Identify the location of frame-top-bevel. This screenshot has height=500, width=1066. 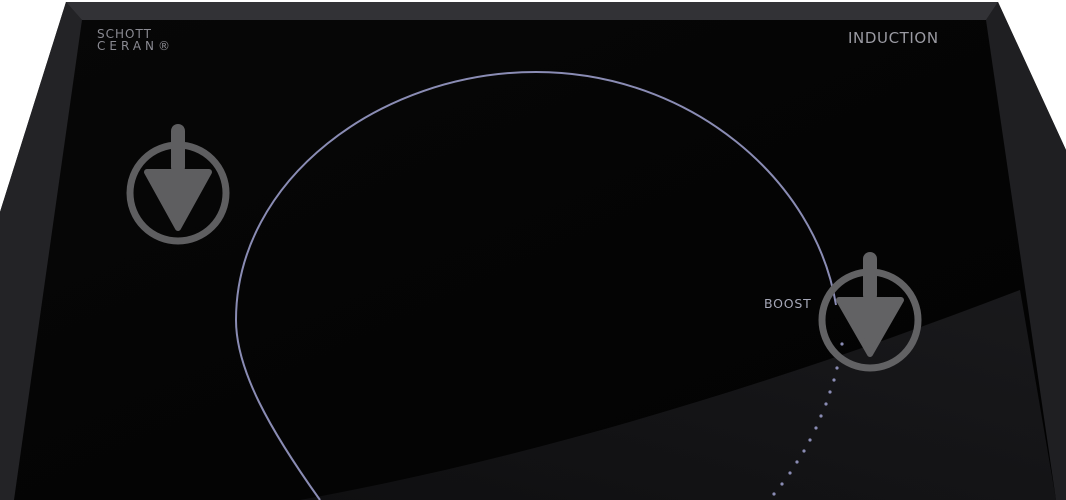
(532, 11).